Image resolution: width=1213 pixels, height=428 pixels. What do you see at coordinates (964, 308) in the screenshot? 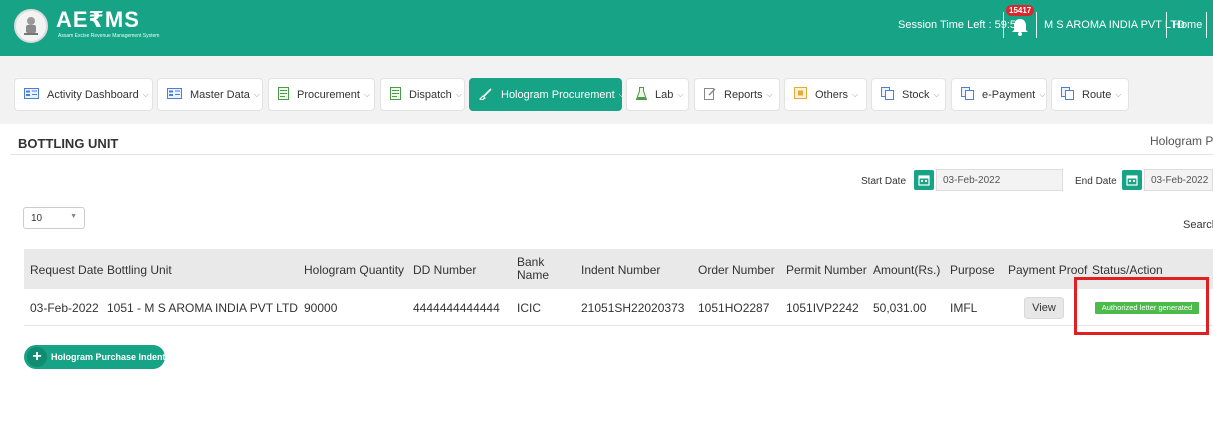
I see `cell-purpose: IMFL` at bounding box center [964, 308].